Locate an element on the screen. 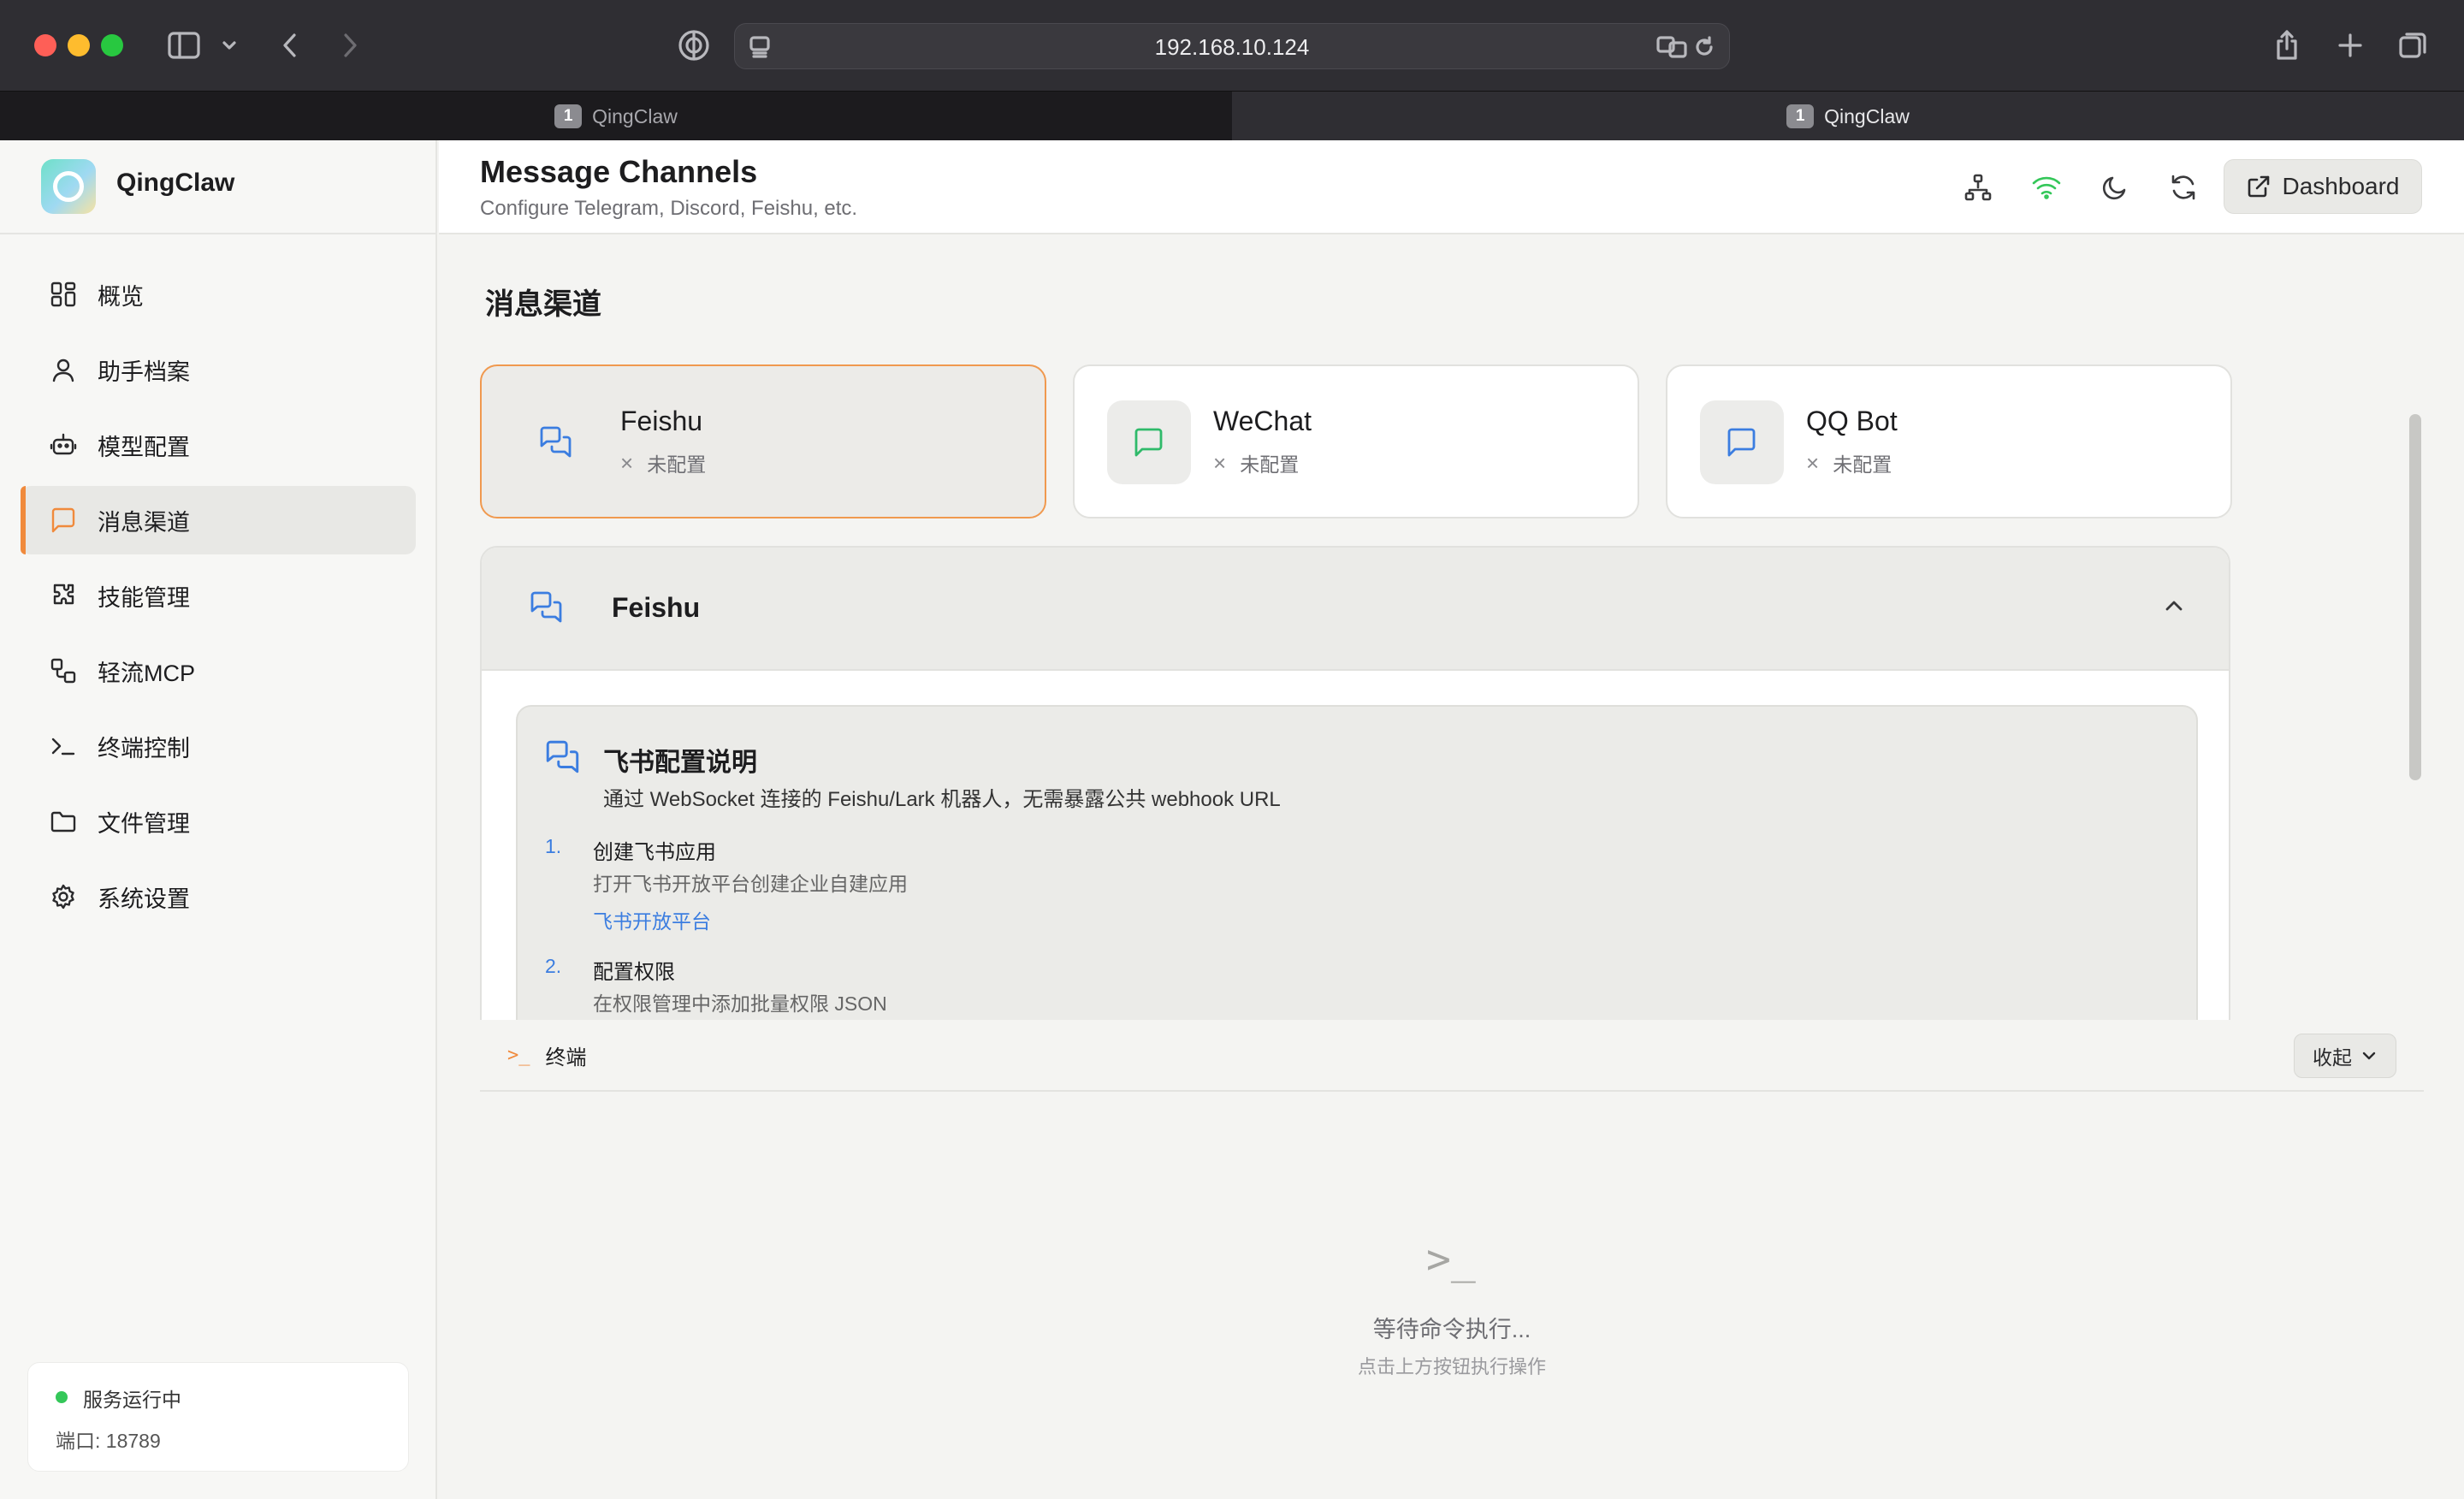  external-link-icon is located at coordinates (2258, 187).